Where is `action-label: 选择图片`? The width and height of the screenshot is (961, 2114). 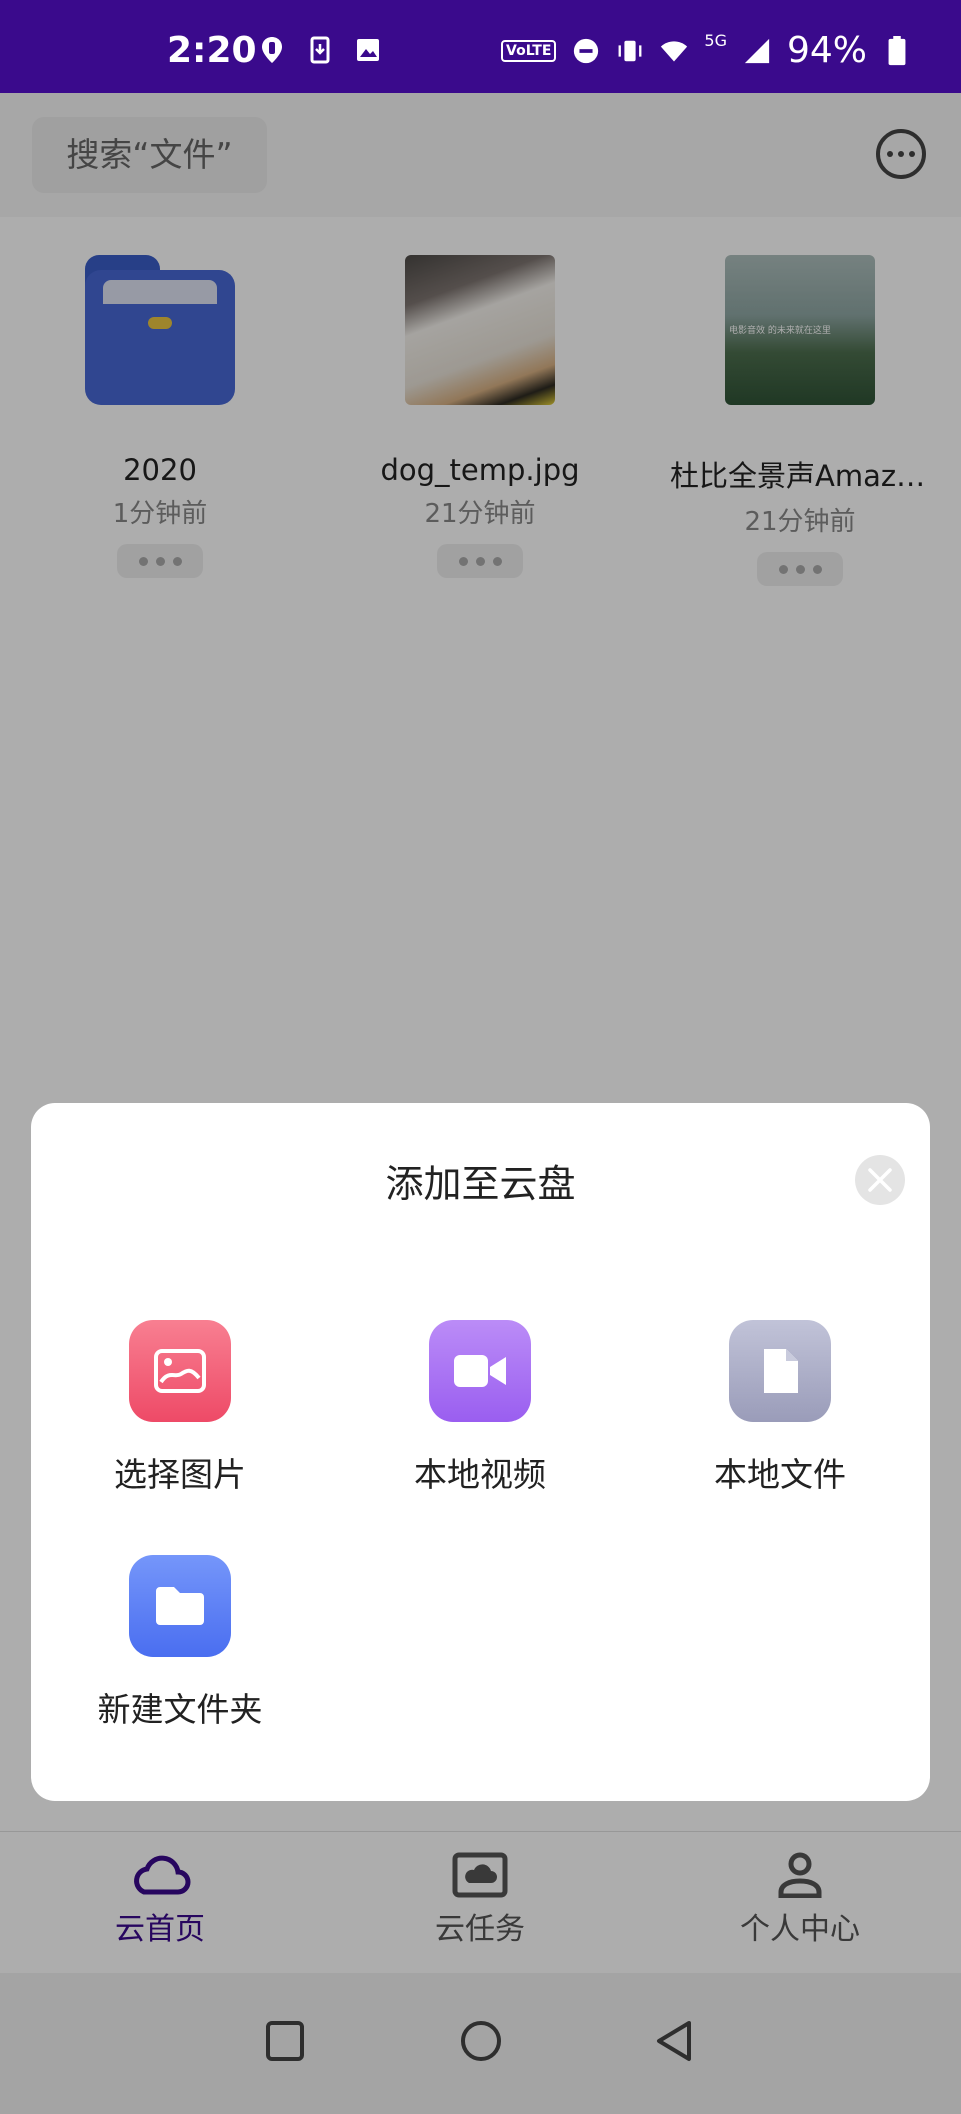 action-label: 选择图片 is located at coordinates (180, 1474).